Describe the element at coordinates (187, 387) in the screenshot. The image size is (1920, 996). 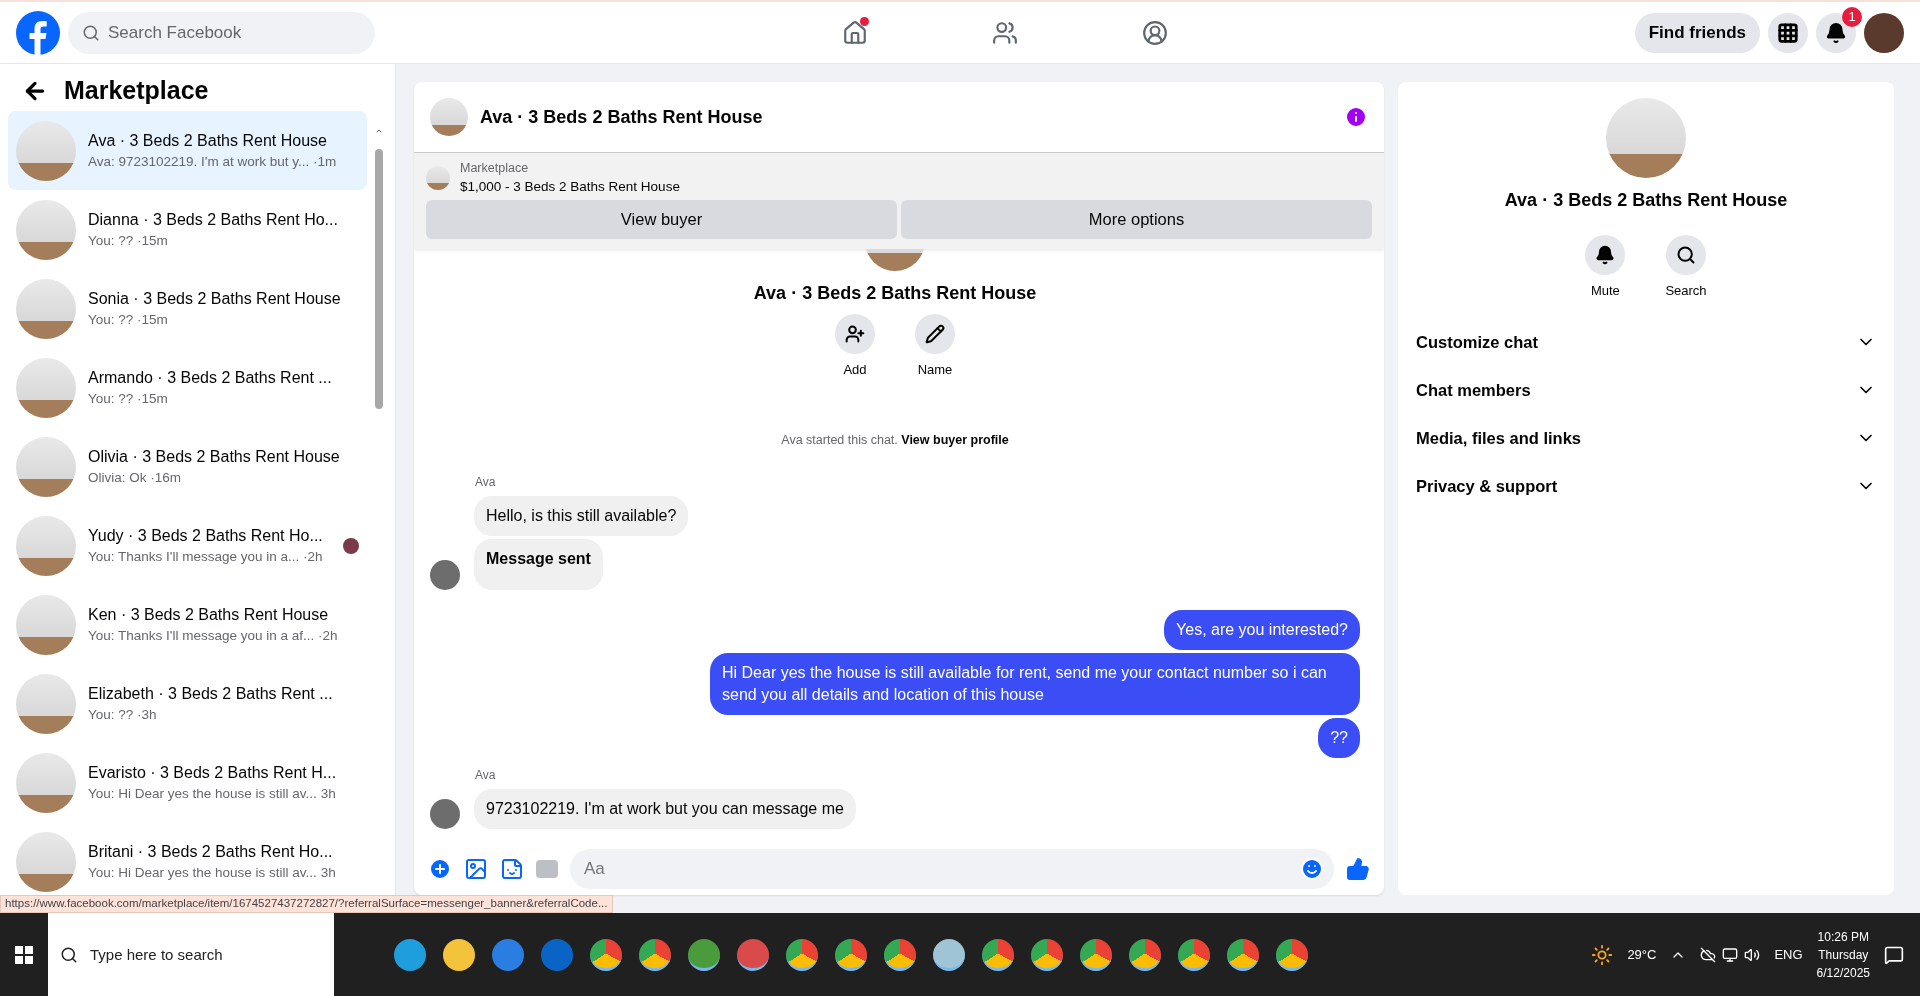
I see `conversation-item: Armando · 3 Beds 2 Baths Rent ... You: ?? ·15m` at that location.